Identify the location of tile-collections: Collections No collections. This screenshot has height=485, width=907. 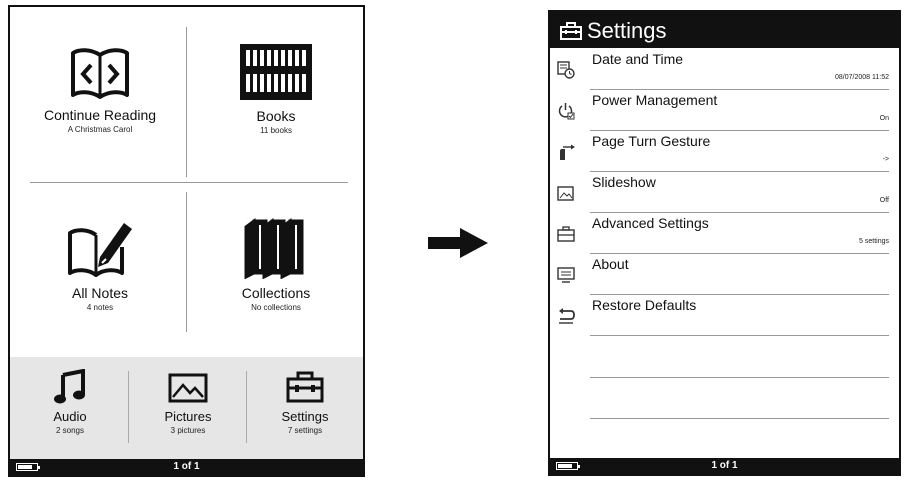
(276, 264).